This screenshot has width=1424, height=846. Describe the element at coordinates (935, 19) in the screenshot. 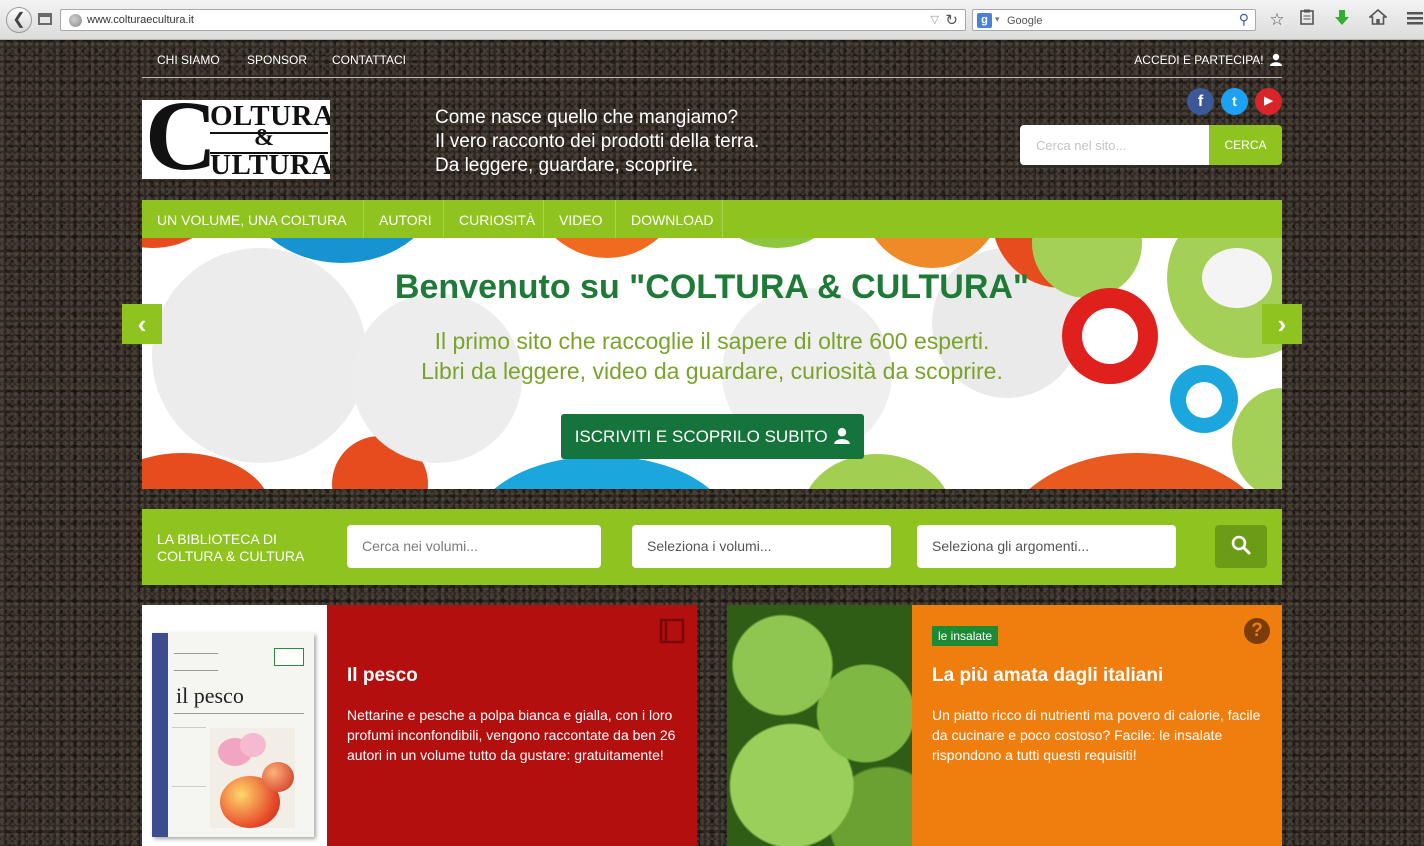

I see `chevron-down-icon: ▽` at that location.